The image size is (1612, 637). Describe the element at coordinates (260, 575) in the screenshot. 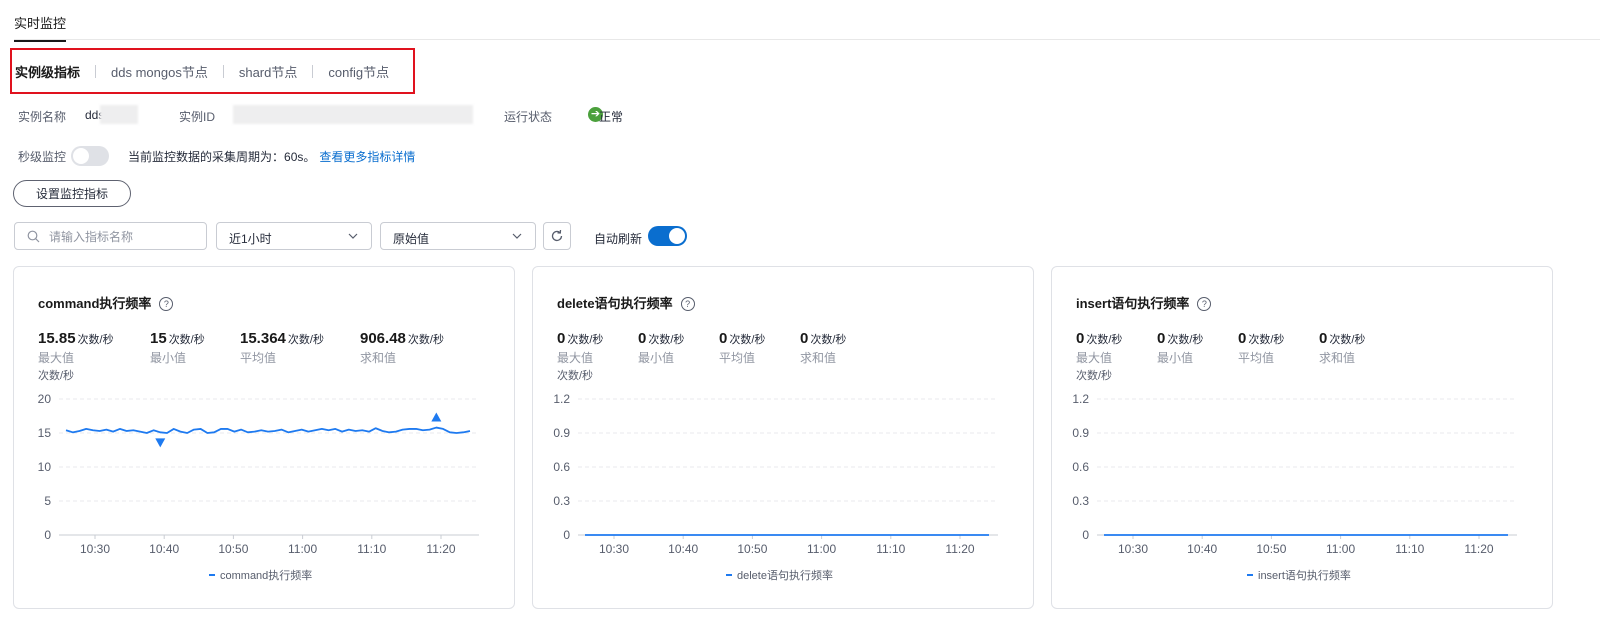

I see `chart-legend: command执行频率` at that location.